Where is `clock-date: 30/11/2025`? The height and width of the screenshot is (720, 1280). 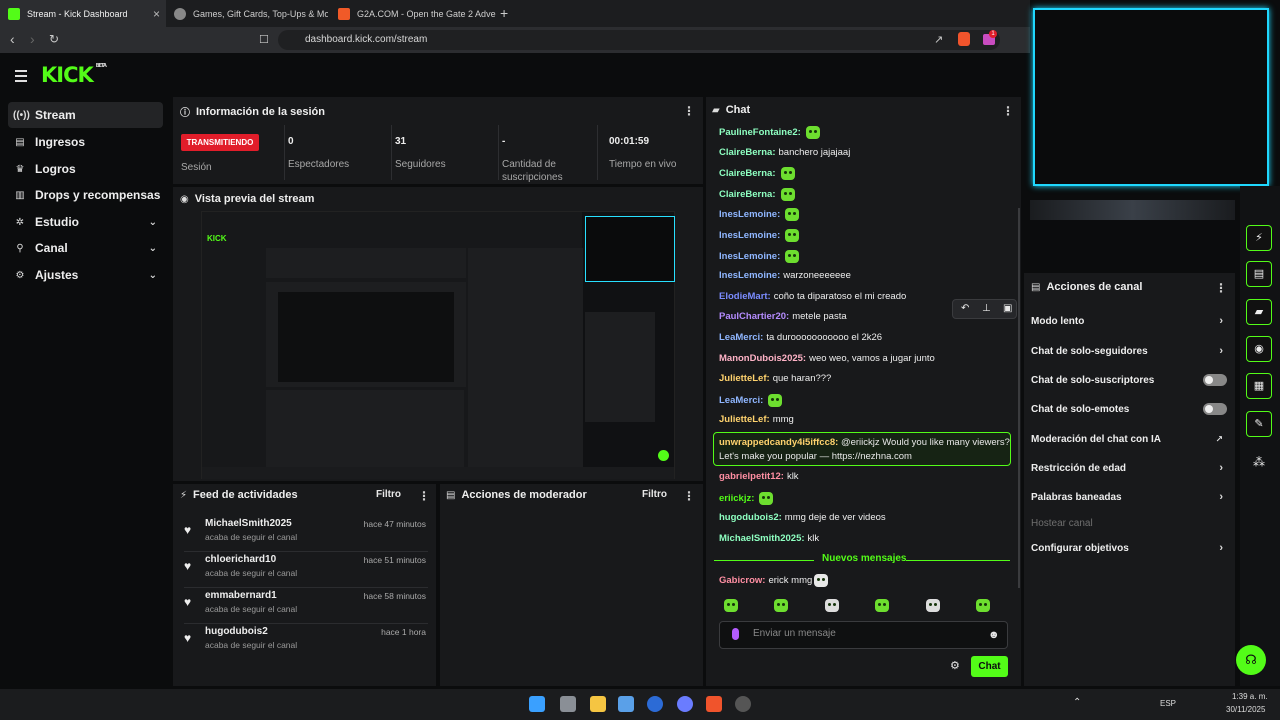
clock-date: 30/11/2025 is located at coordinates (1245, 709).